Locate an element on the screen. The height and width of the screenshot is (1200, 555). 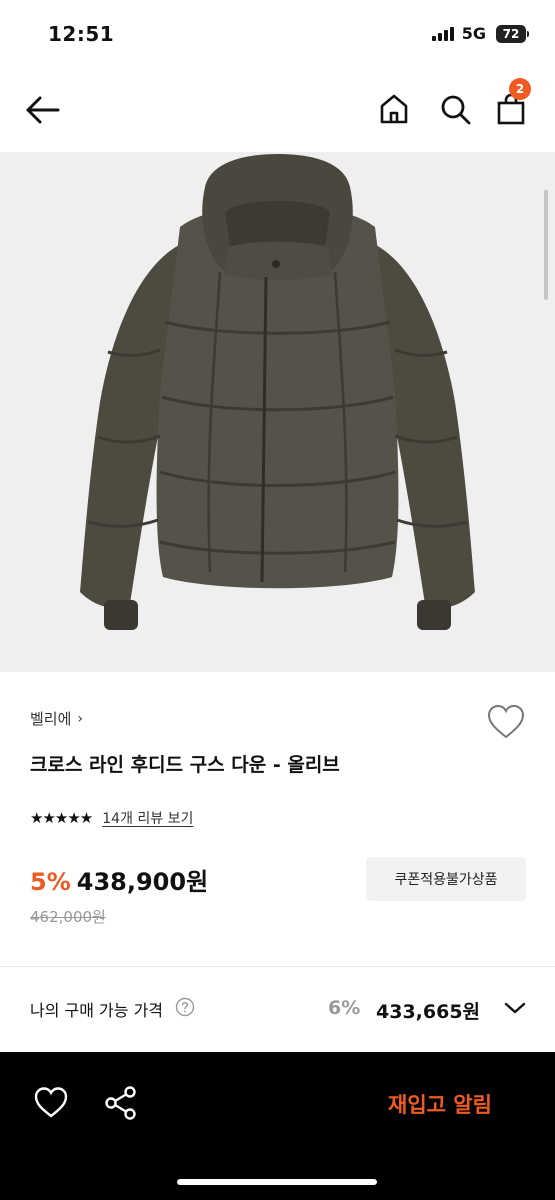
signal-icon is located at coordinates (442, 33).